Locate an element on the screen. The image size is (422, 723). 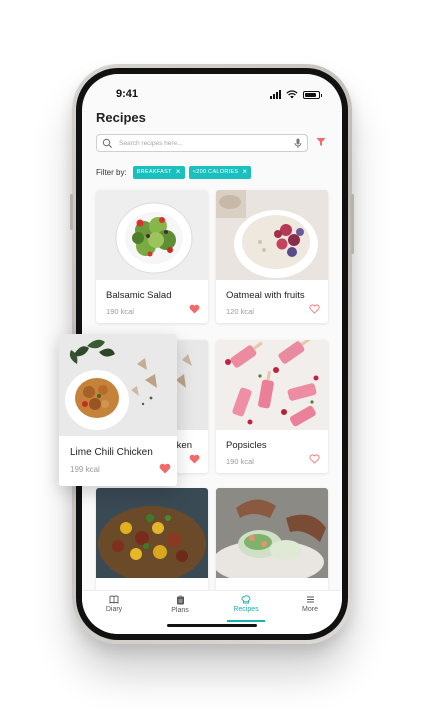
tab-plans: Plans is located at coordinates (180, 604).